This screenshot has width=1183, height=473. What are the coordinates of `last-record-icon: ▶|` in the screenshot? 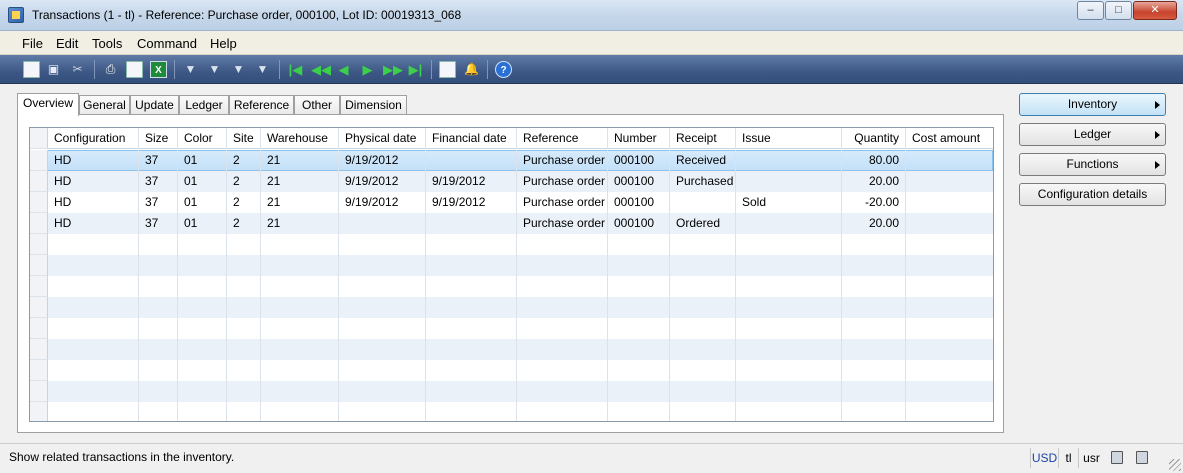 It's located at (415, 69).